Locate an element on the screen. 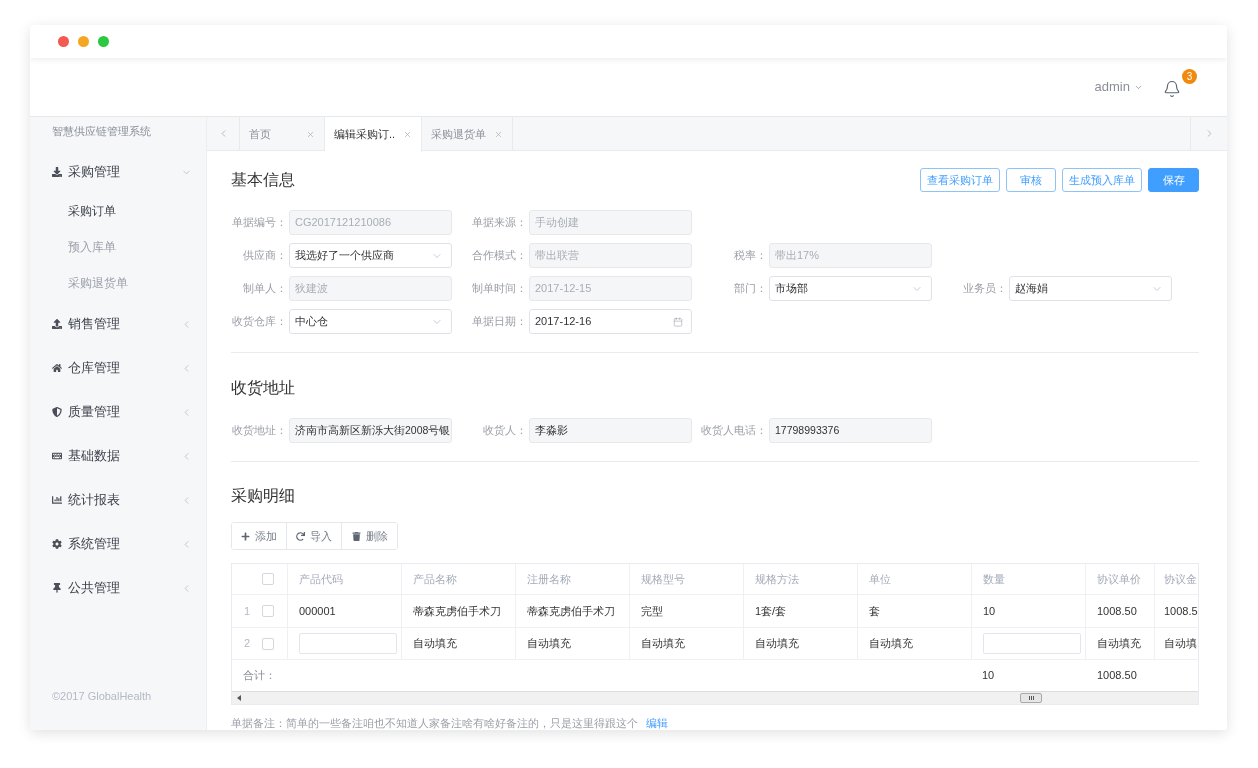 Image resolution: width=1258 pixels, height=768 pixels. column-header: 数量 is located at coordinates (1029, 579).